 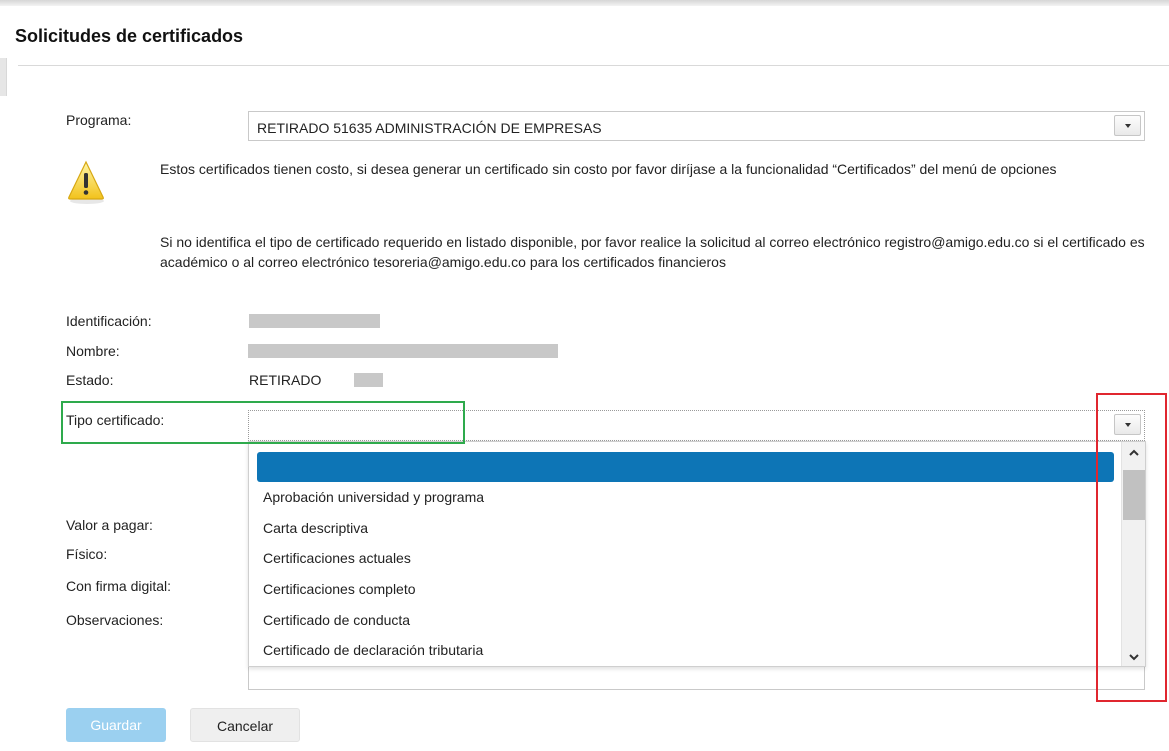 What do you see at coordinates (314, 321) in the screenshot?
I see `identificacion-redacted` at bounding box center [314, 321].